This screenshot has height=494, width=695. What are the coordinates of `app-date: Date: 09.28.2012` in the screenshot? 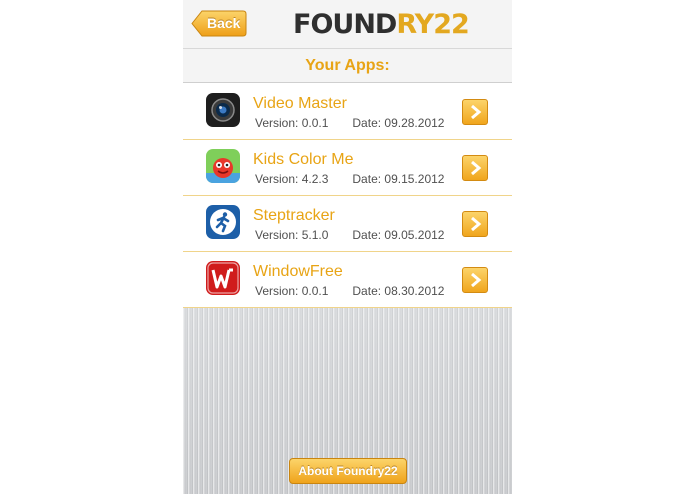 It's located at (398, 123).